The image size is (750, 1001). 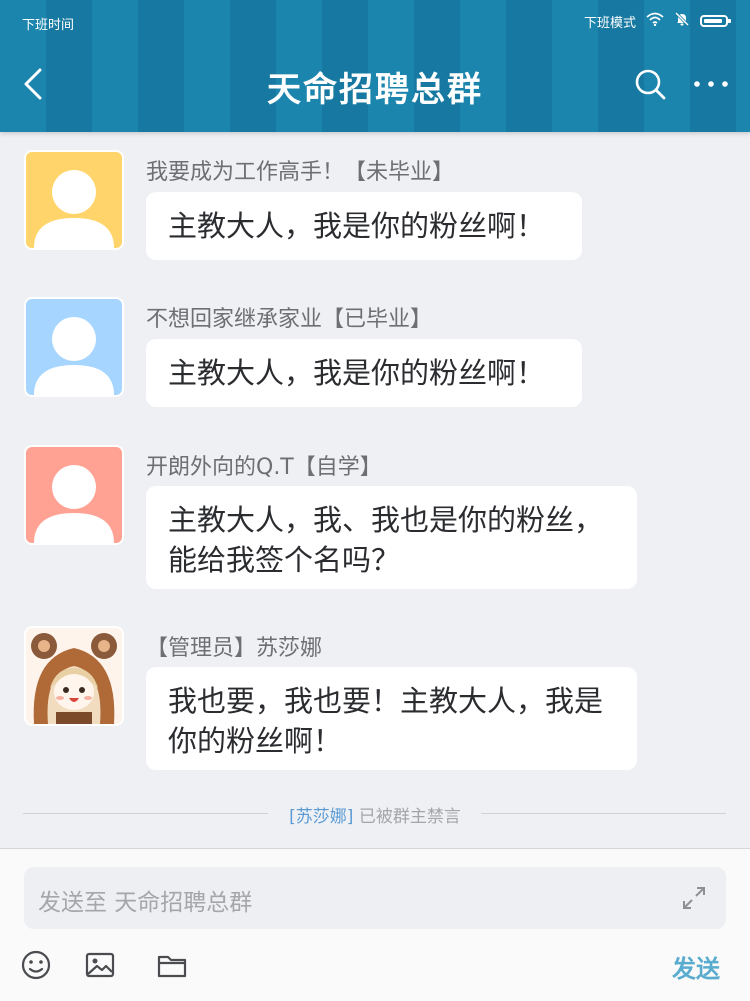 I want to click on title-bar: 天命招聘总群, so click(x=375, y=88).